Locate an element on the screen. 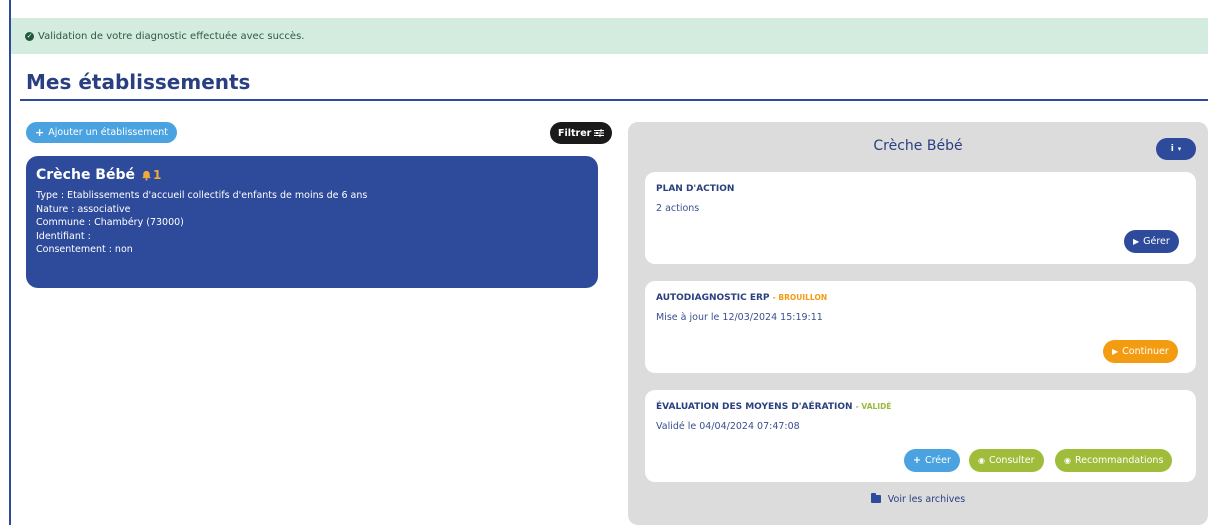 Image resolution: width=1208 pixels, height=525 pixels. page-title: Mes établissements is located at coordinates (138, 82).